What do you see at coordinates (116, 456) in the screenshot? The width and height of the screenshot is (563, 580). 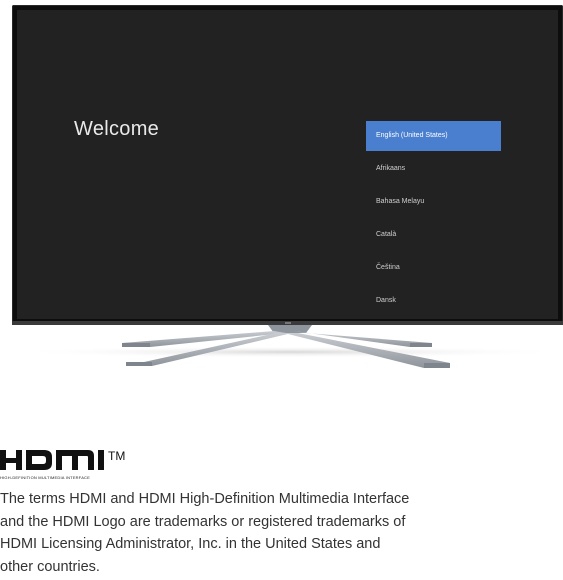 I see `hdmi-trademark-symbol: TM` at bounding box center [116, 456].